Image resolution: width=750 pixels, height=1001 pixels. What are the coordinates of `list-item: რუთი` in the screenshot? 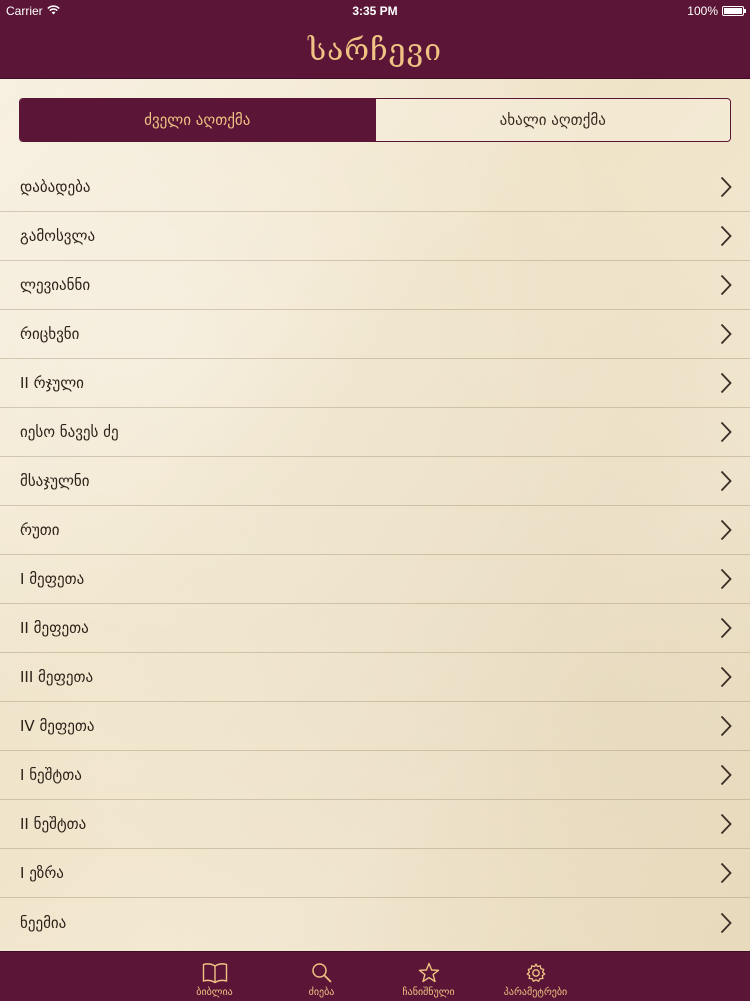 It's located at (375, 530).